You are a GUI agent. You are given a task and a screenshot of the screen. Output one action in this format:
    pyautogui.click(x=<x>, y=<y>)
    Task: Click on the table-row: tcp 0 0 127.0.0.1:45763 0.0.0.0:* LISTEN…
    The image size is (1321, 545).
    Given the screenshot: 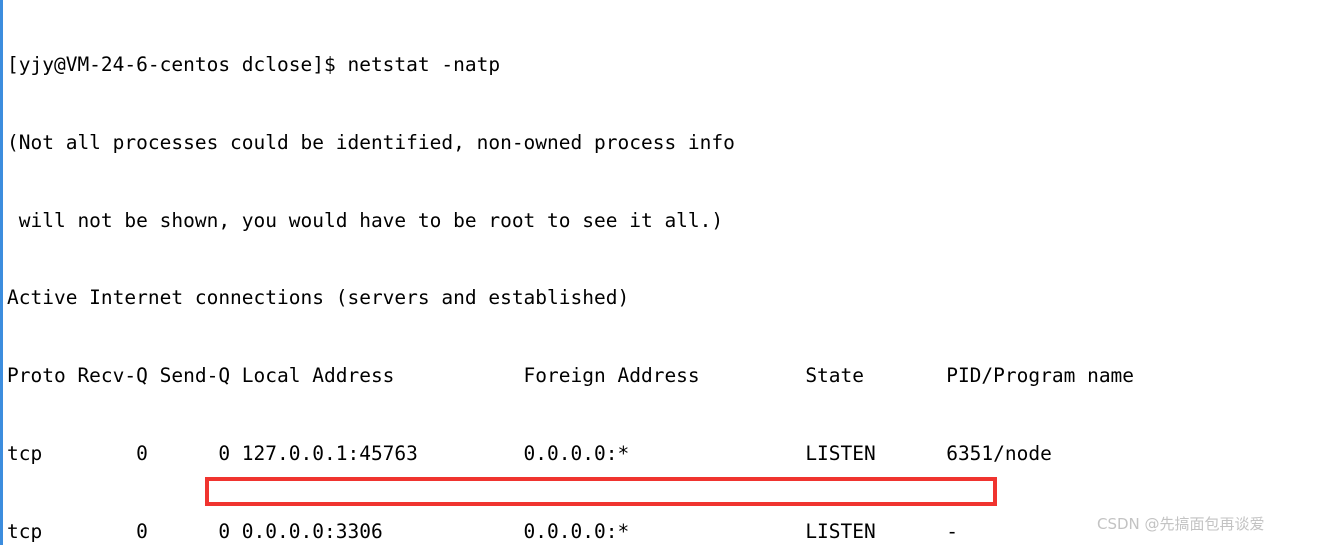 What is the action you would take?
    pyautogui.click(x=594, y=454)
    